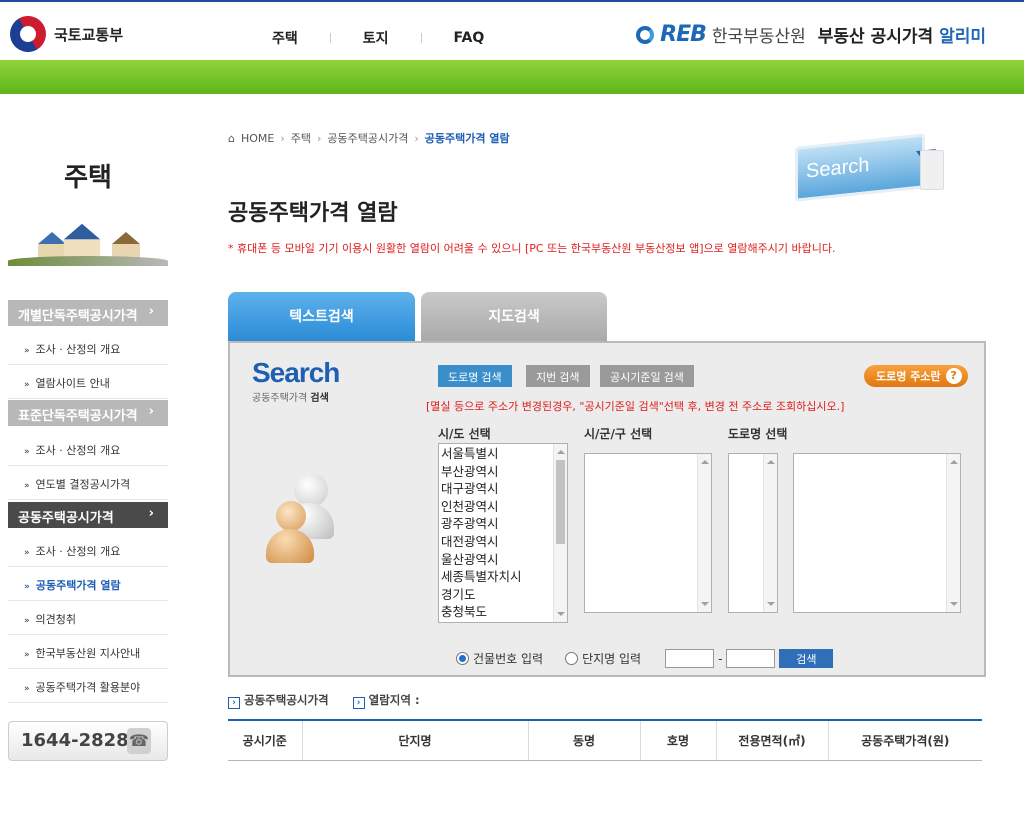 The height and width of the screenshot is (822, 1024). Describe the element at coordinates (751, 658) in the screenshot. I see `building-sub-number-input` at that location.